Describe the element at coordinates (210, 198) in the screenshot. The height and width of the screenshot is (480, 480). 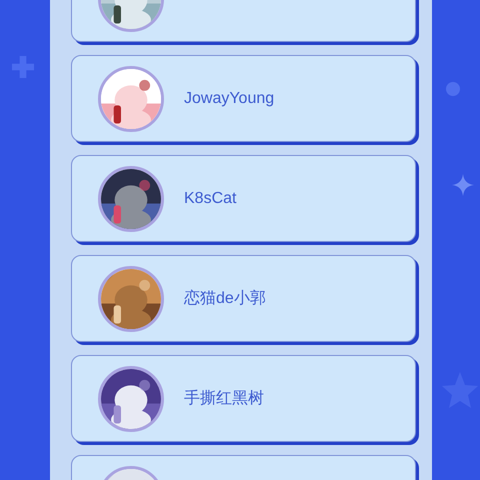
I see `user-name: K8sCat` at that location.